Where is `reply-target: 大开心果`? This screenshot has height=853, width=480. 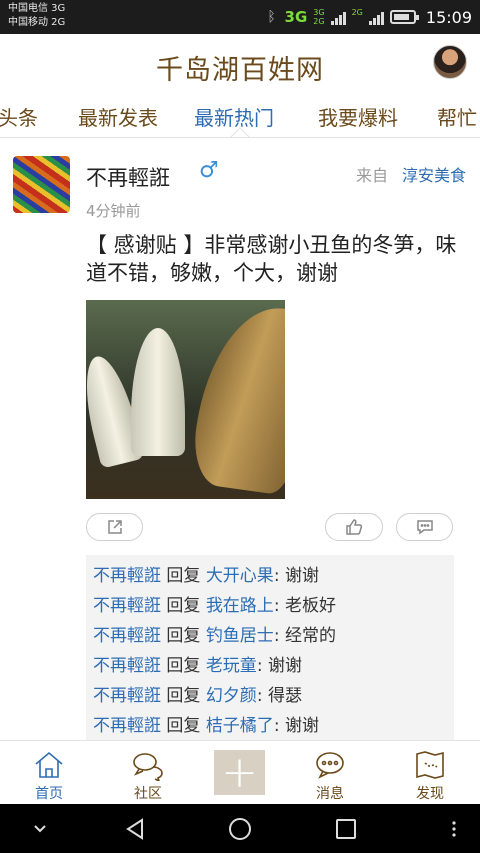
reply-target: 大开心果 is located at coordinates (240, 576).